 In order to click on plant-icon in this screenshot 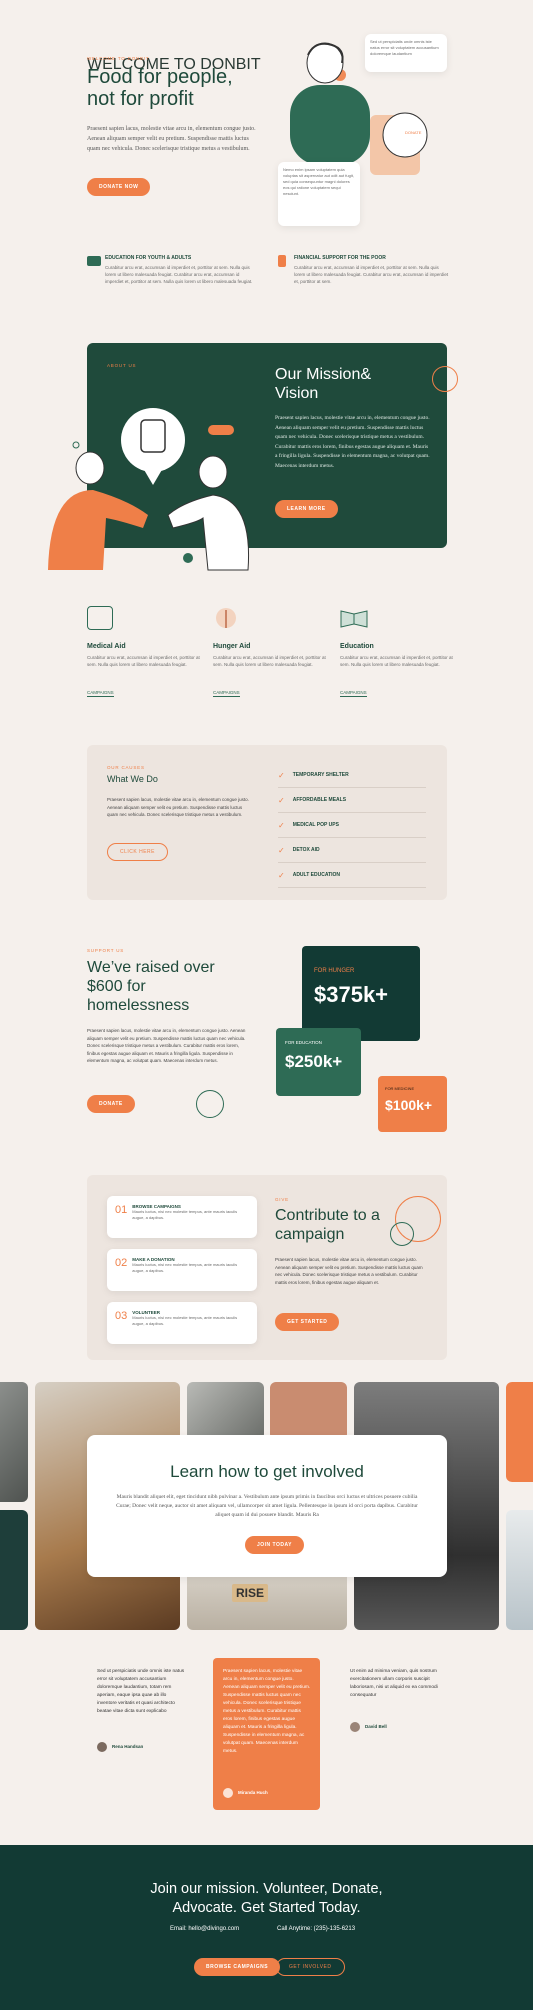, I will do `click(226, 618)`.